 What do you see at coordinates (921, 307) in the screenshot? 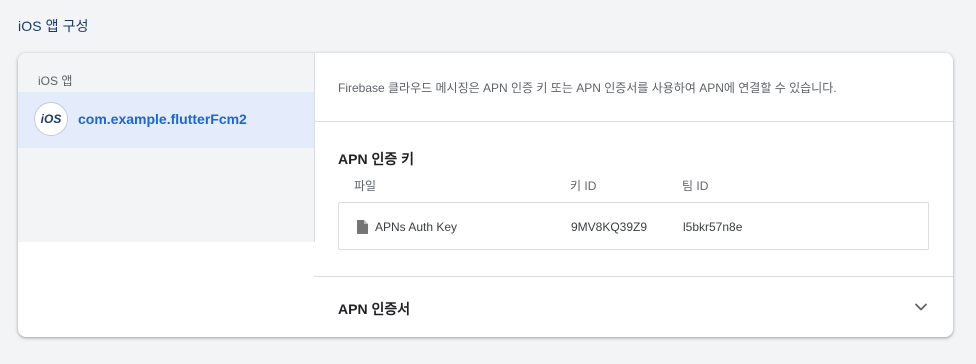
I see `chevron-down-icon` at bounding box center [921, 307].